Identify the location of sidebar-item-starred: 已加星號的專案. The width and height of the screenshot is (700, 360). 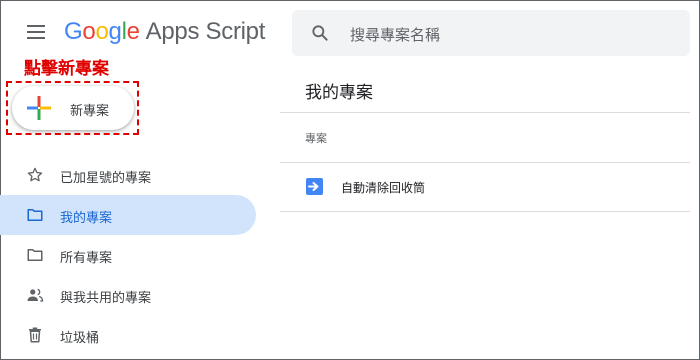
(128, 175).